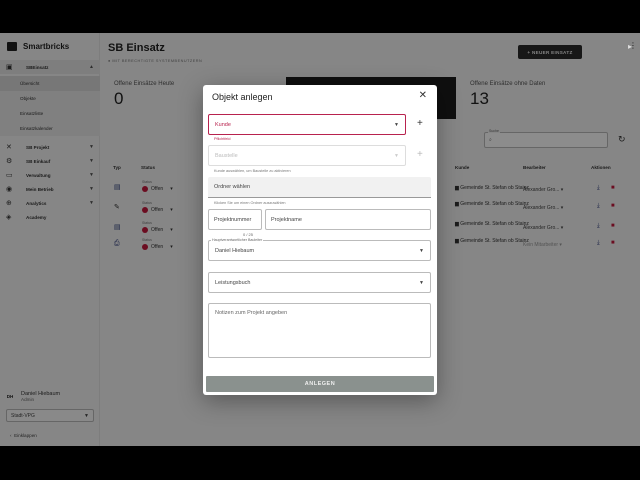  What do you see at coordinates (320, 384) in the screenshot?
I see `anlegen-button: ANLEGEN` at bounding box center [320, 384].